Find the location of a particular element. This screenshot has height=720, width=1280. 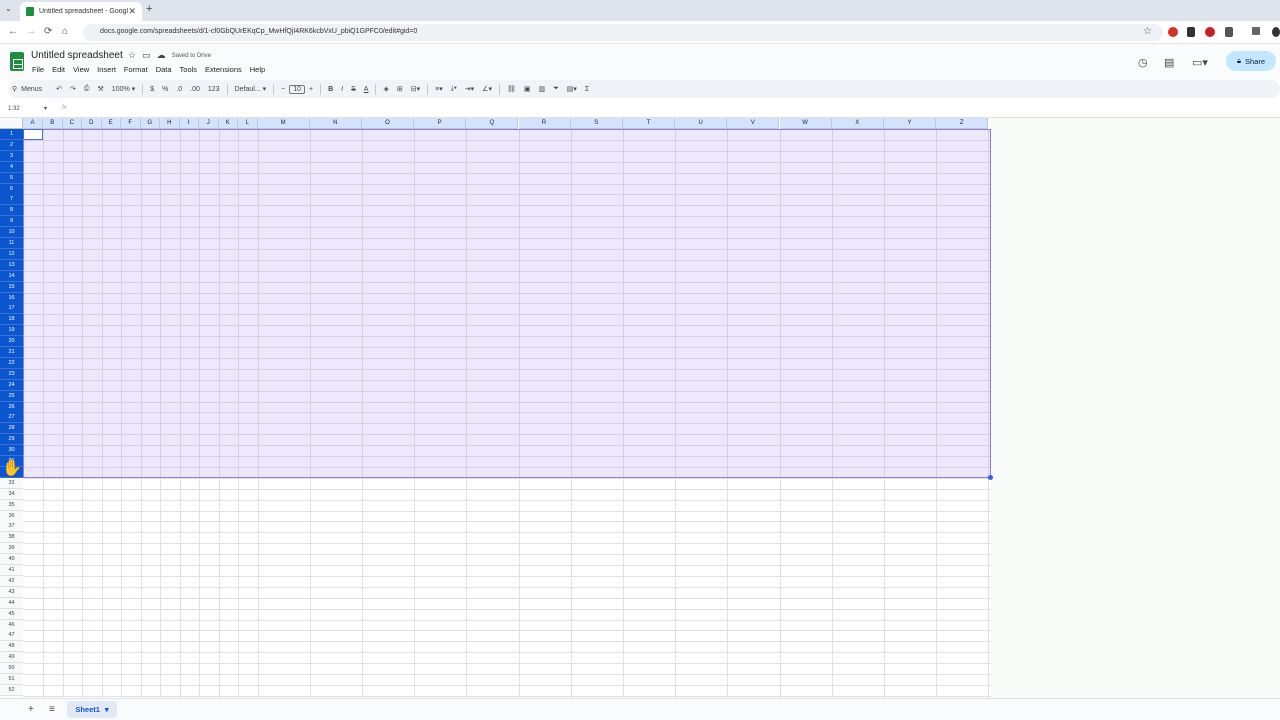

profile-icon is located at coordinates (1276, 32).